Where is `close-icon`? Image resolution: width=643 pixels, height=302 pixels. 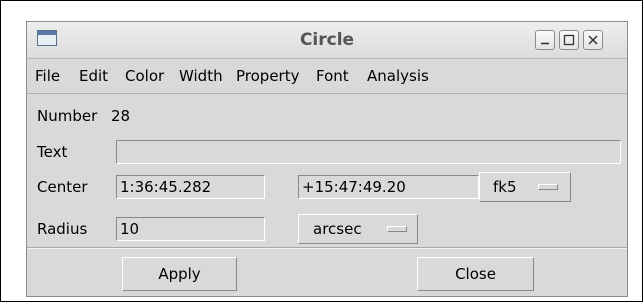 close-icon is located at coordinates (593, 40).